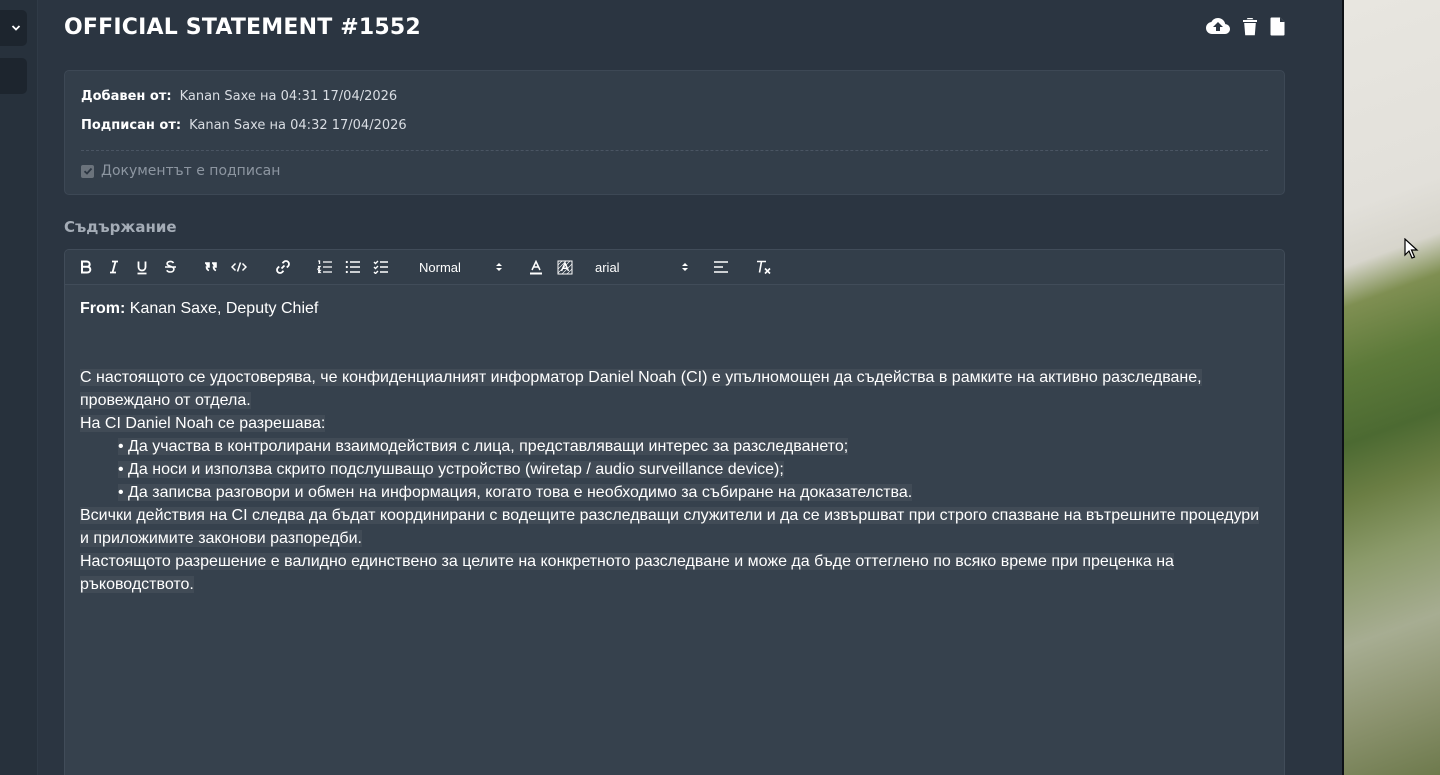 The height and width of the screenshot is (775, 1440). What do you see at coordinates (19, 387) in the screenshot?
I see `sidebar-strip` at bounding box center [19, 387].